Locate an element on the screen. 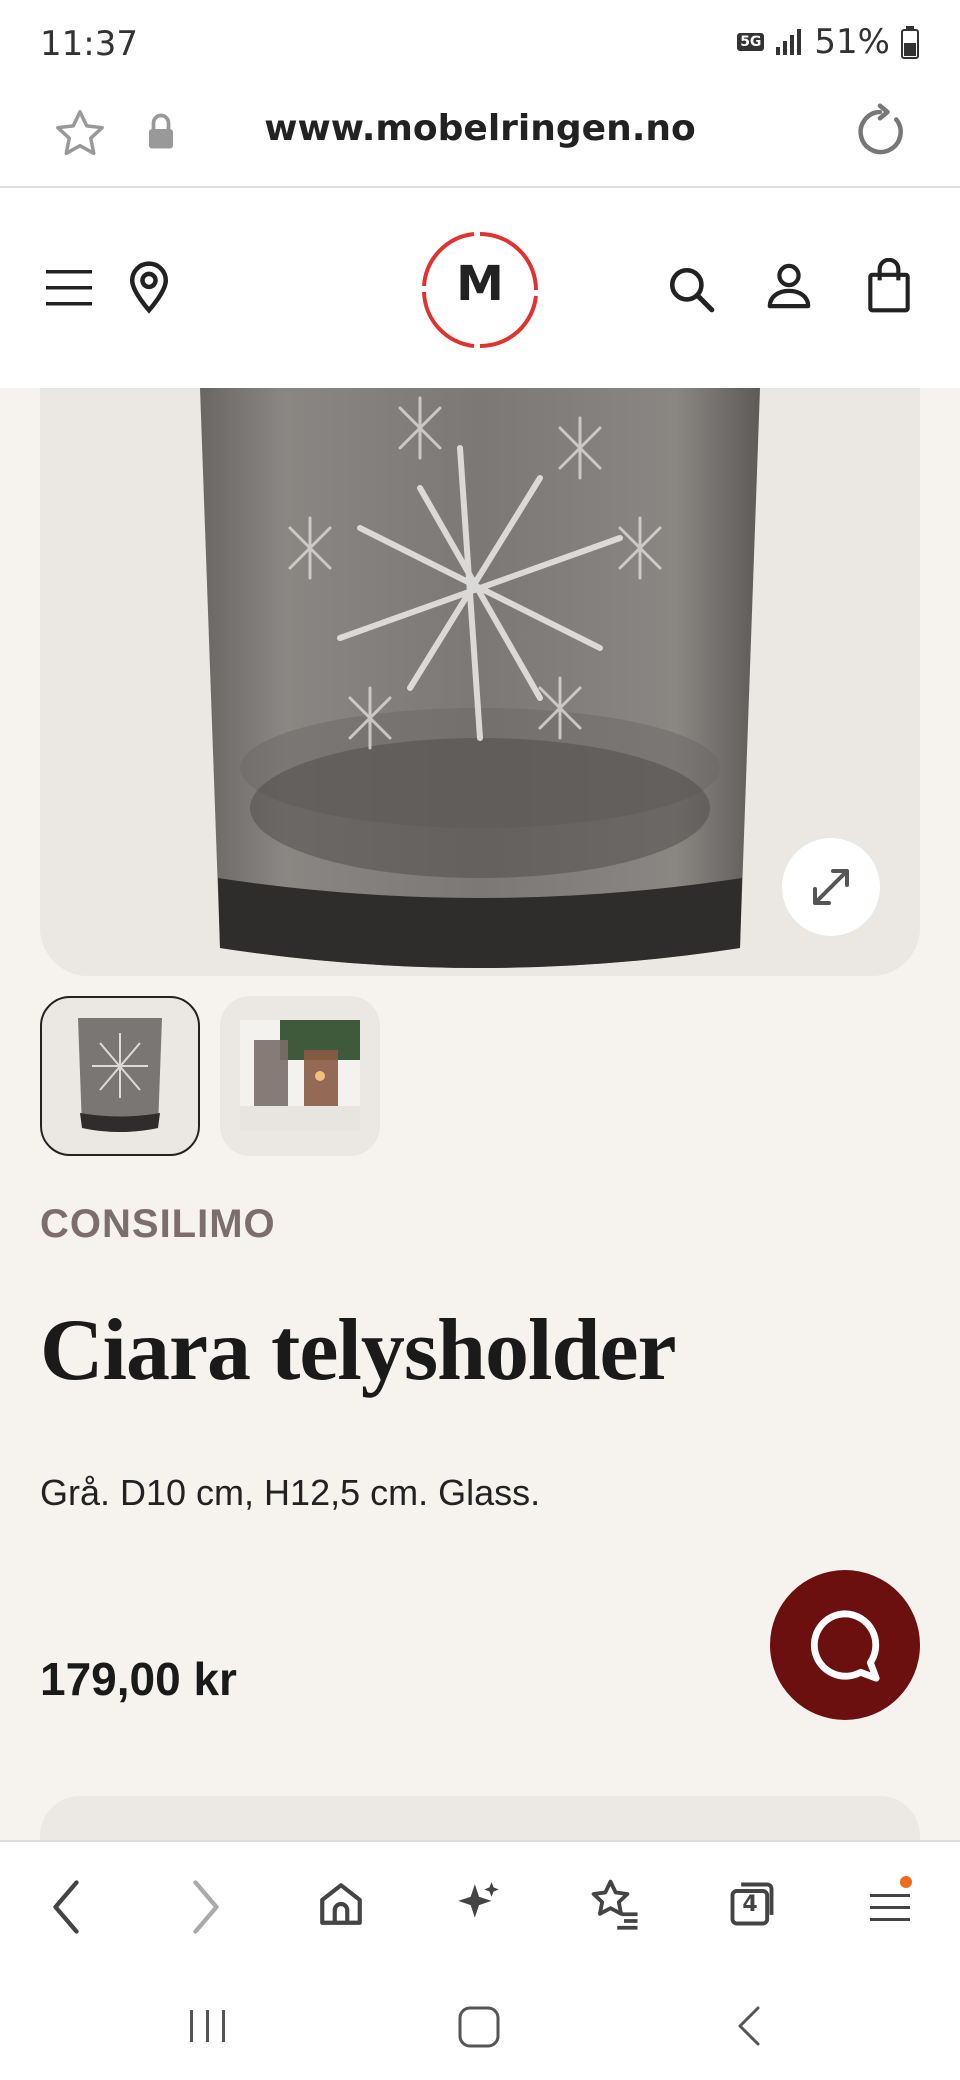  system-nav-bar is located at coordinates (480, 2027).